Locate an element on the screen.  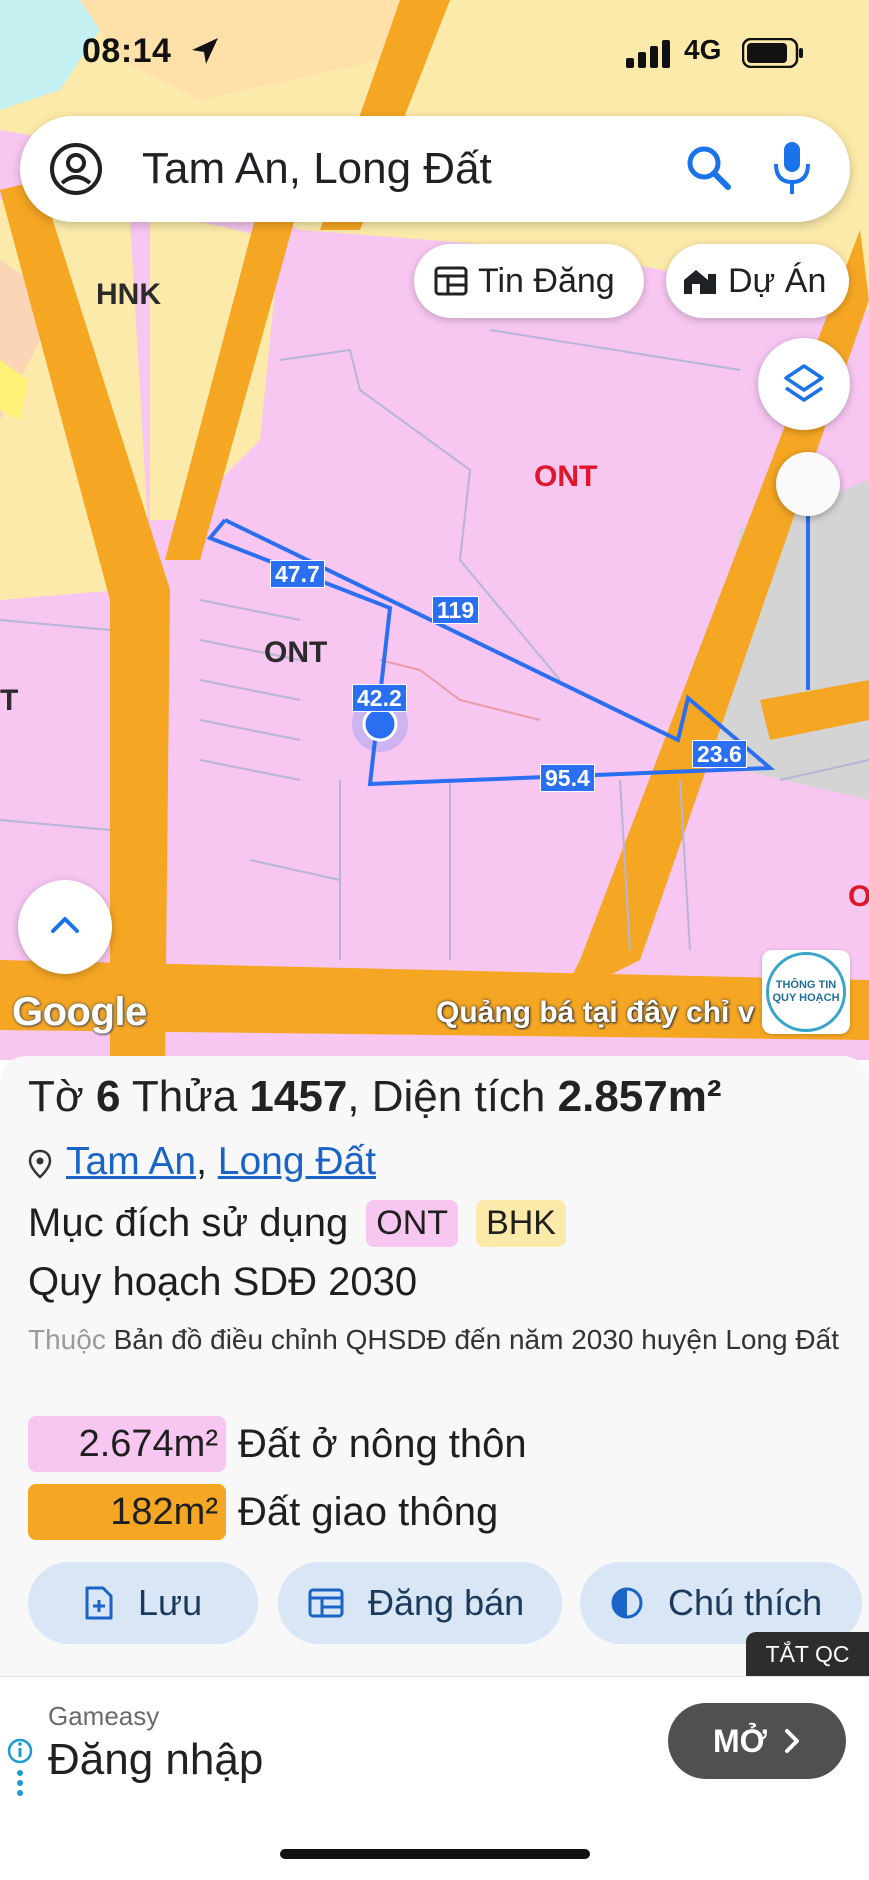
land-use-purpose: Mục đích sử dụng ONT BHK is located at coordinates (297, 1223).